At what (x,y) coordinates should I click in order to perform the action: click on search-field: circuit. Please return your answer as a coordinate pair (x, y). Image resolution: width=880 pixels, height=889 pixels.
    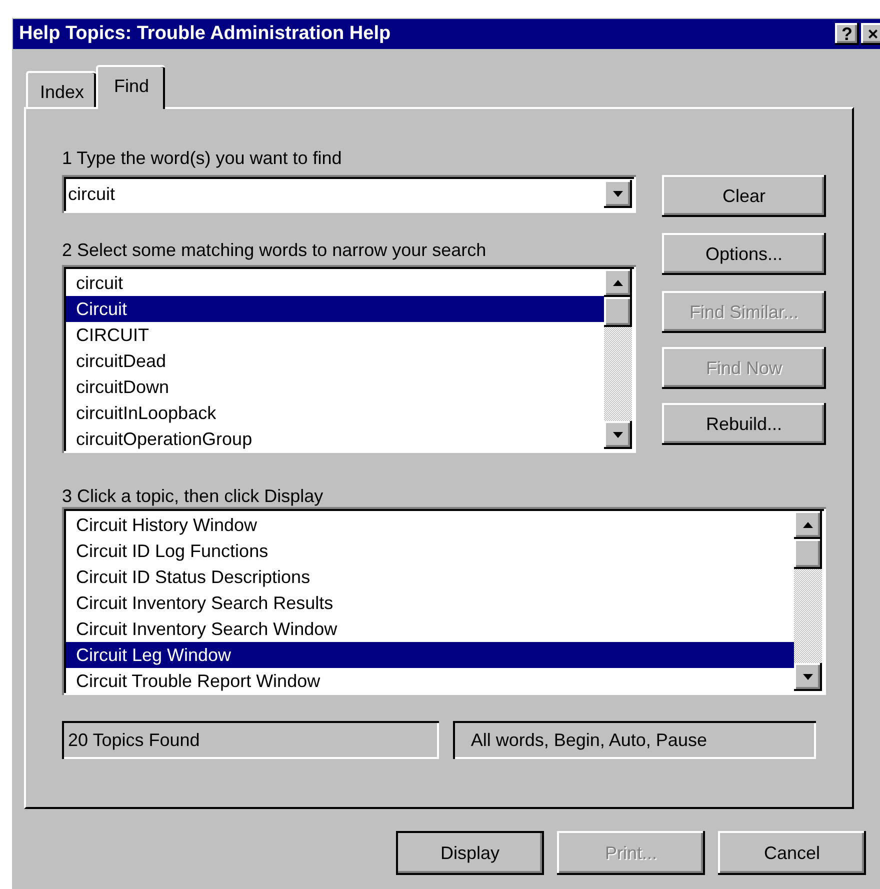
    Looking at the image, I should click on (336, 194).